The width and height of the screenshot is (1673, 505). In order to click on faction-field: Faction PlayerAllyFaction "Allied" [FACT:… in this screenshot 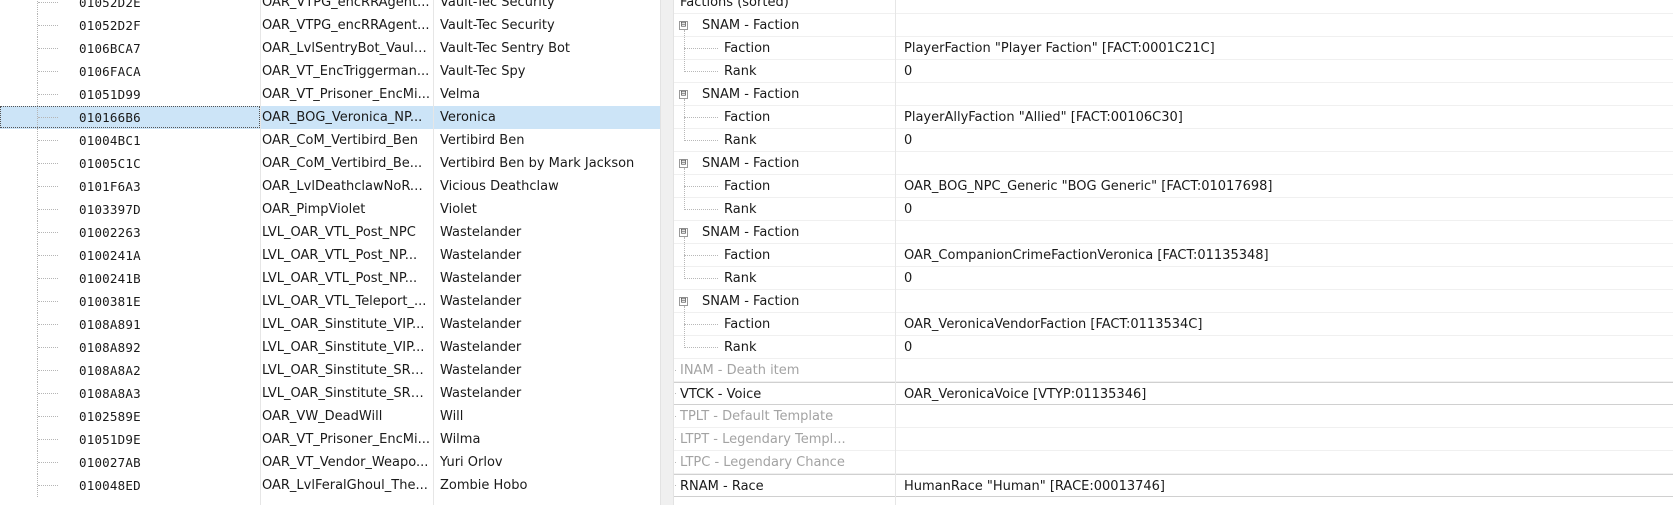, I will do `click(1173, 117)`.